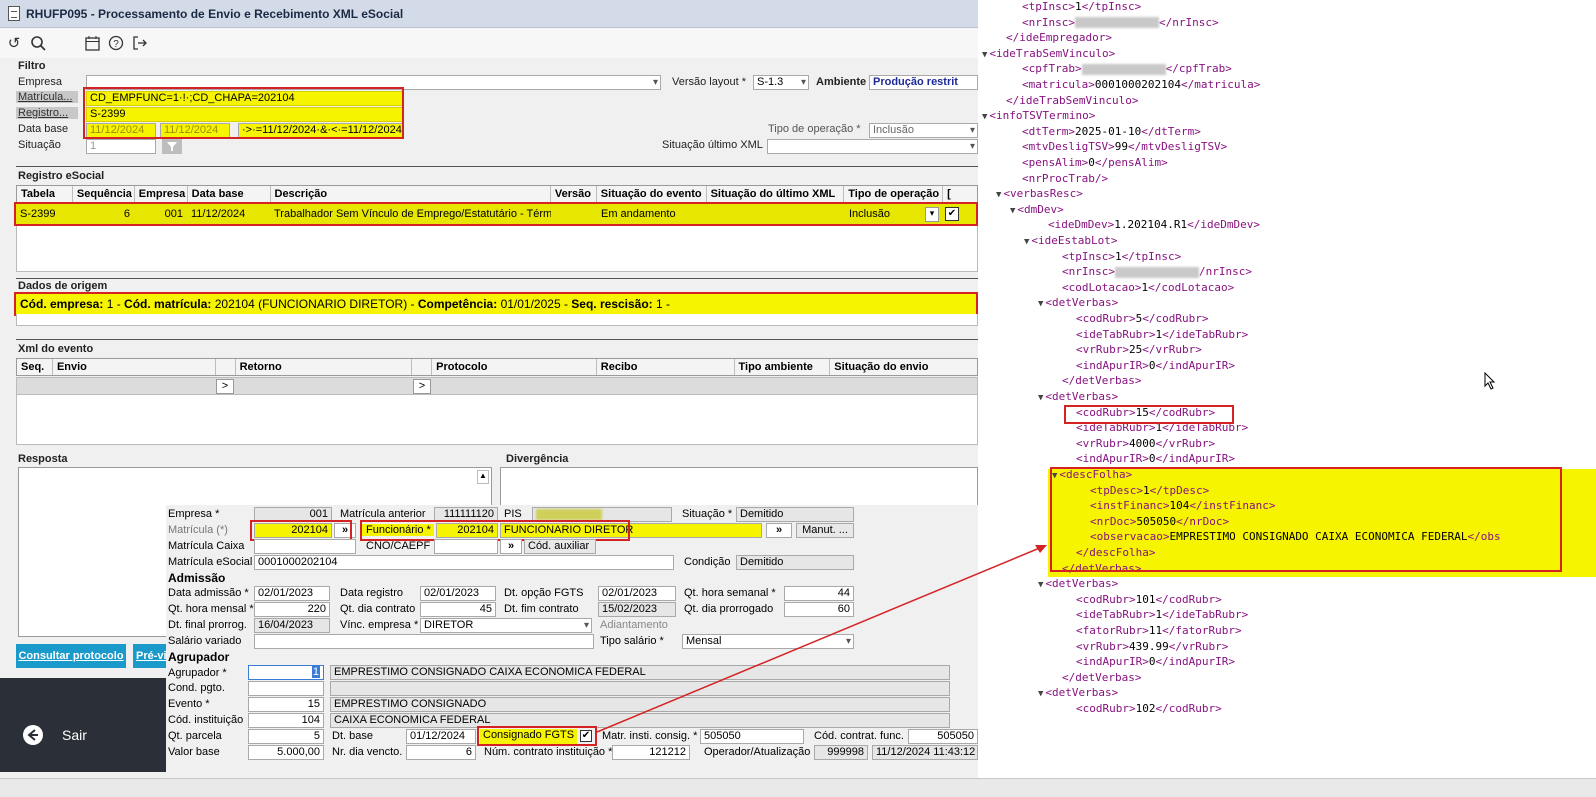  I want to click on consultar-protocolo-button: Consultar protocolo, so click(71, 656).